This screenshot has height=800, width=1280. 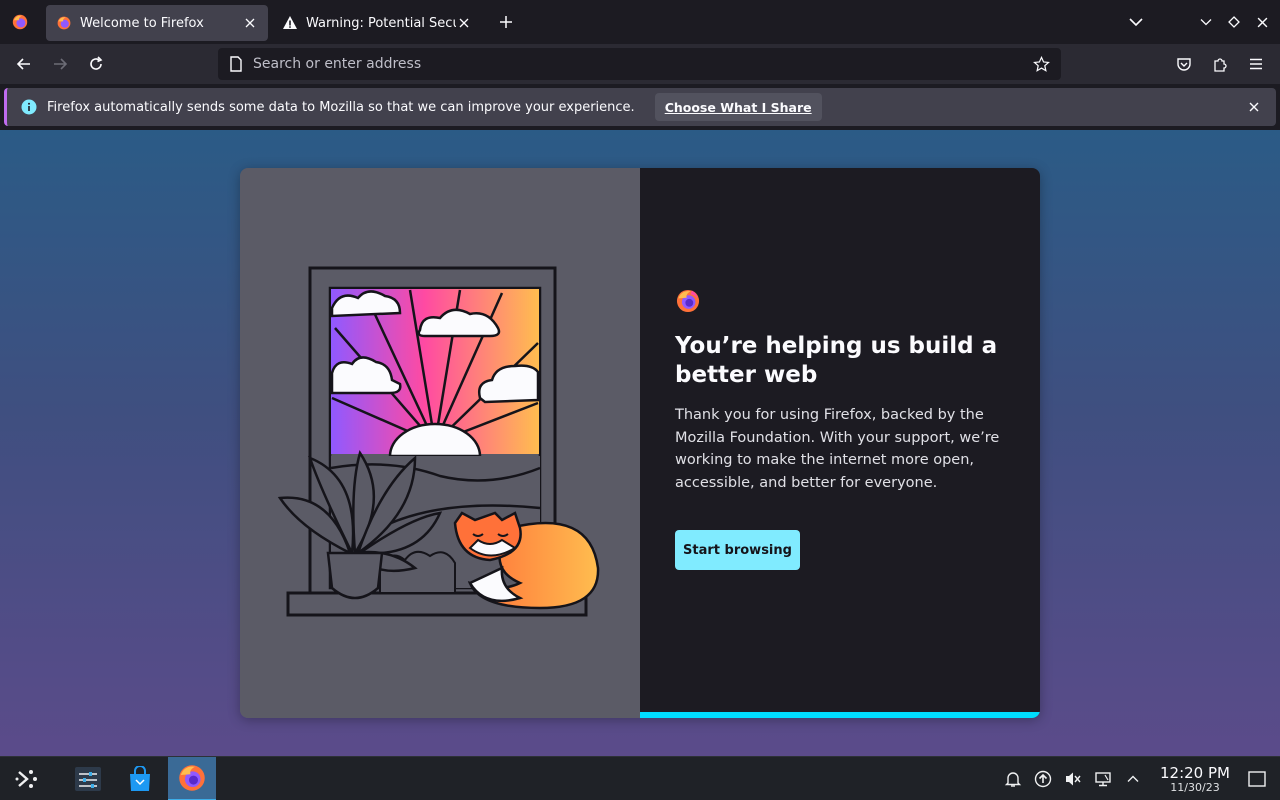 I want to click on reload-button, so click(x=96, y=64).